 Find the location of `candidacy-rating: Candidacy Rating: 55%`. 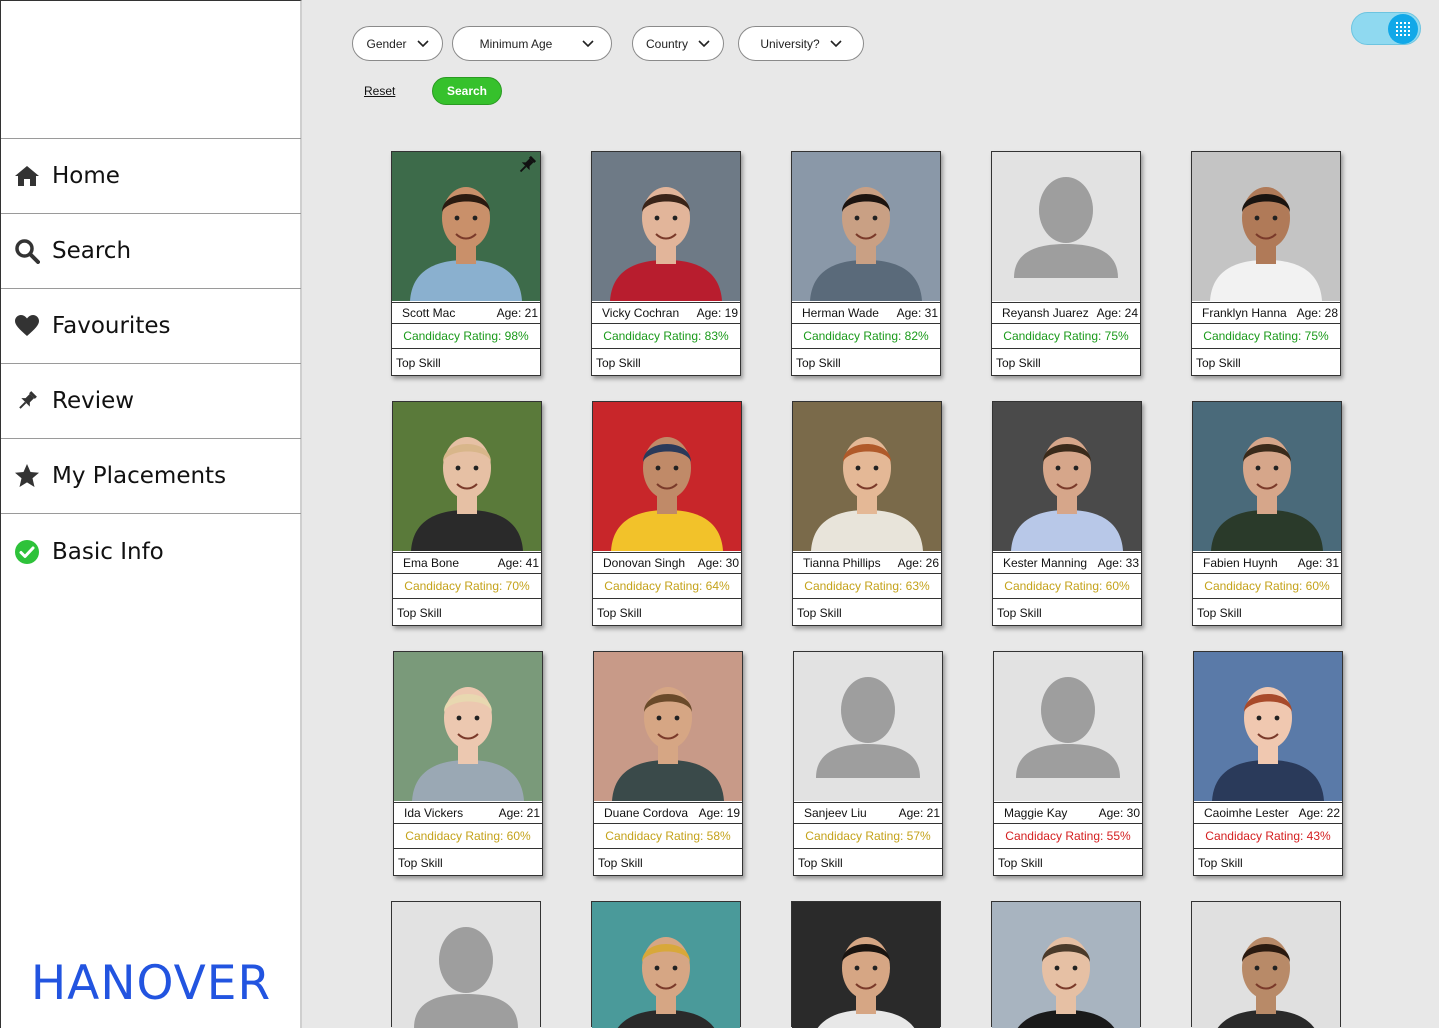

candidacy-rating: Candidacy Rating: 55% is located at coordinates (1068, 837).